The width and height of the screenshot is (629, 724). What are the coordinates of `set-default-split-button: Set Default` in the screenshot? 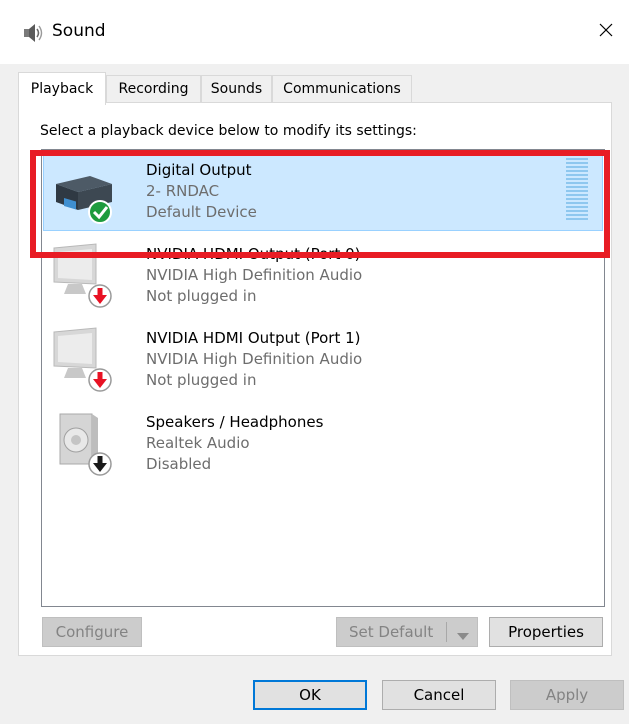 It's located at (407, 632).